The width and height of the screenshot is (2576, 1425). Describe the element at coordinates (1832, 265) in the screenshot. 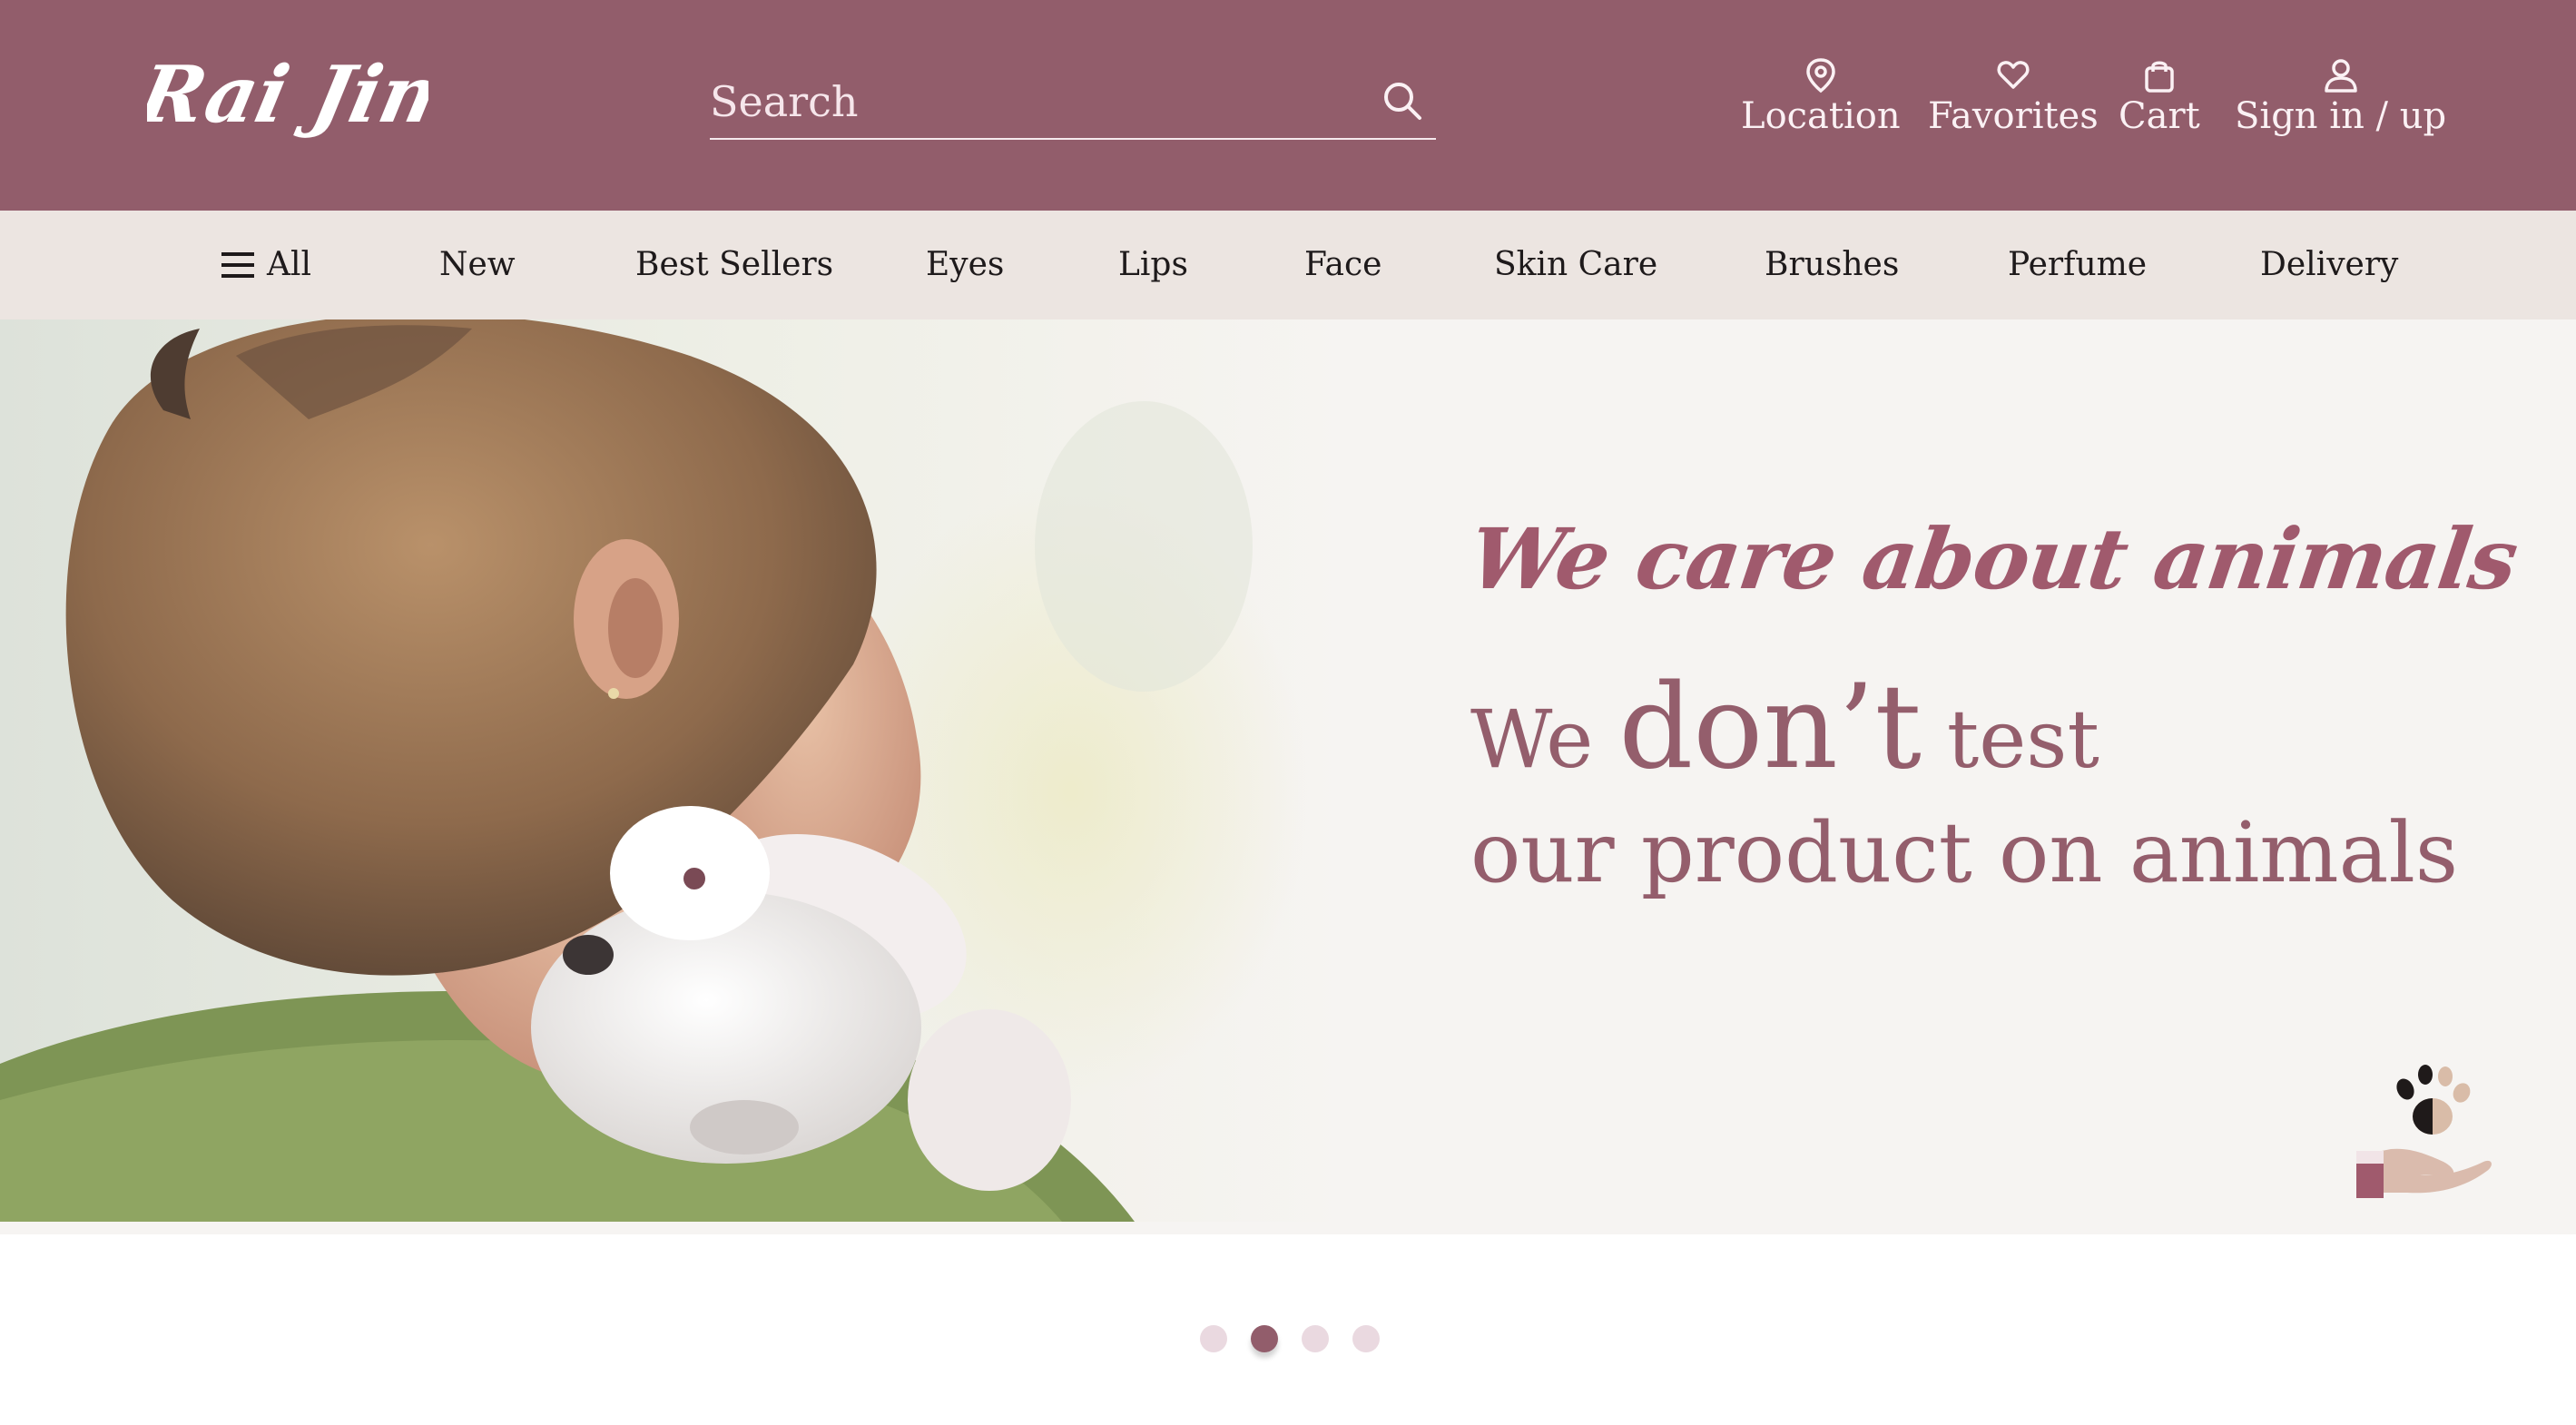

I see `nav-item-brushes: Brushes` at that location.